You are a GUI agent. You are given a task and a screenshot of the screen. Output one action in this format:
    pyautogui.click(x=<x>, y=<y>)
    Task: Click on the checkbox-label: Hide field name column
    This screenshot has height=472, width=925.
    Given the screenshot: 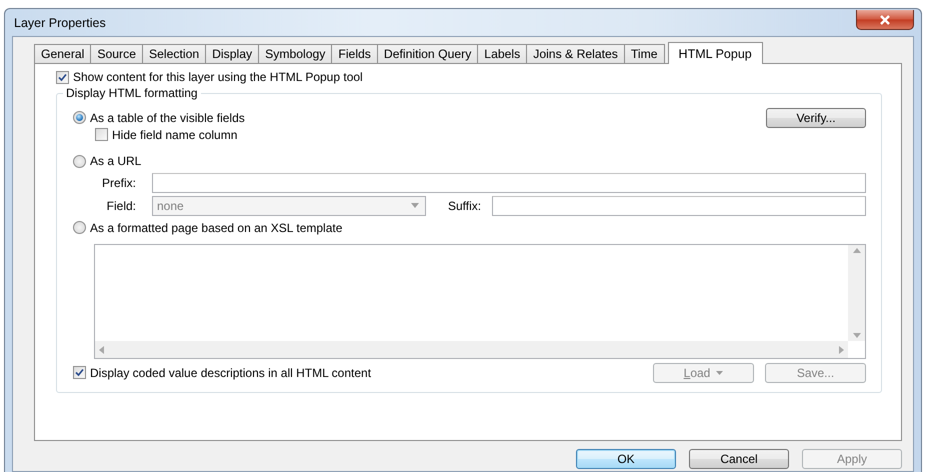 What is the action you would take?
    pyautogui.click(x=175, y=135)
    